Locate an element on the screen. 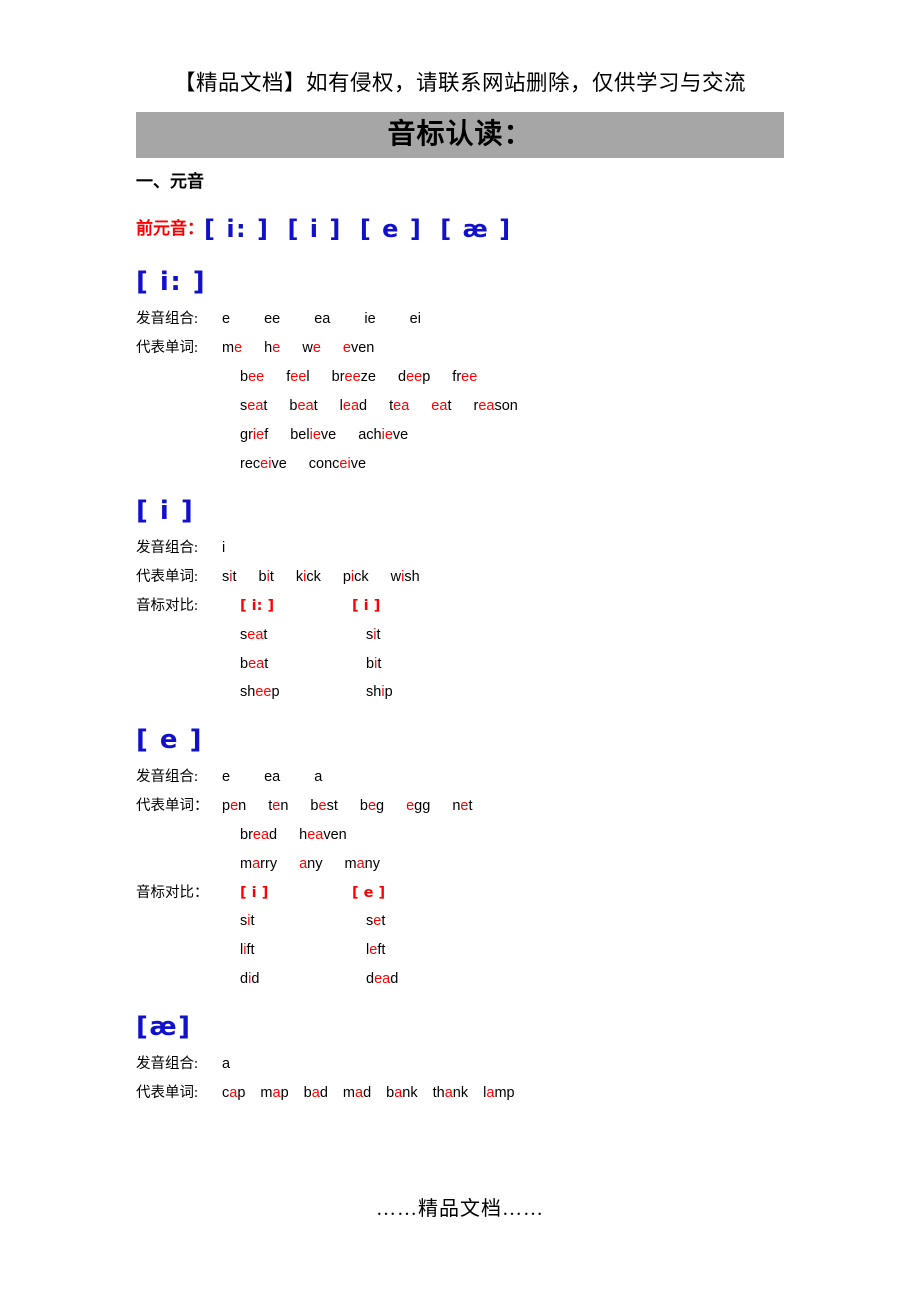 This screenshot has height=1302, width=920. word-item: many is located at coordinates (363, 864).